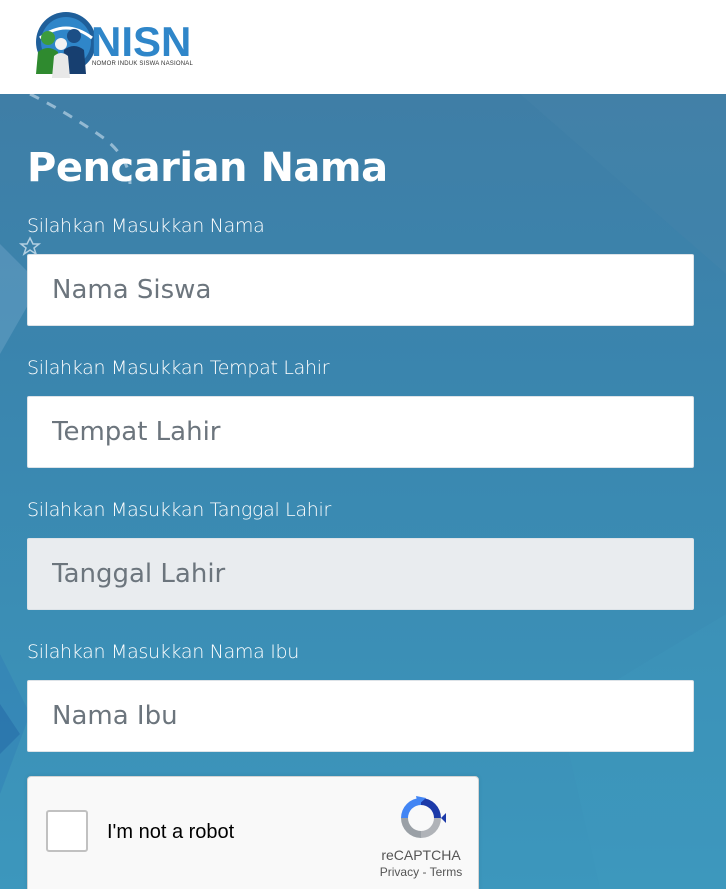  I want to click on mother-name-input, so click(360, 716).